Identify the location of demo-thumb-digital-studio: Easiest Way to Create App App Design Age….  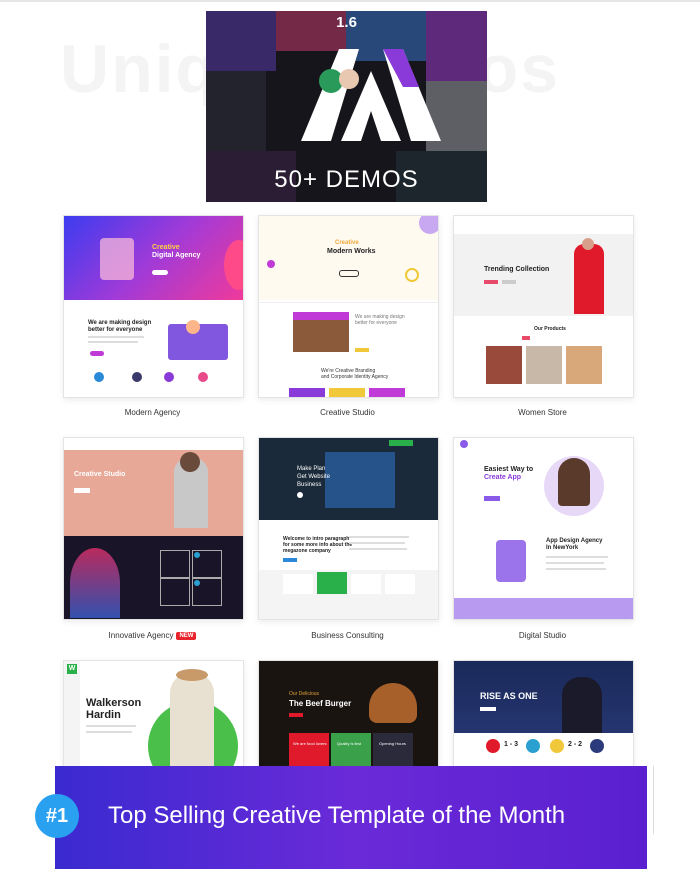
(543, 528).